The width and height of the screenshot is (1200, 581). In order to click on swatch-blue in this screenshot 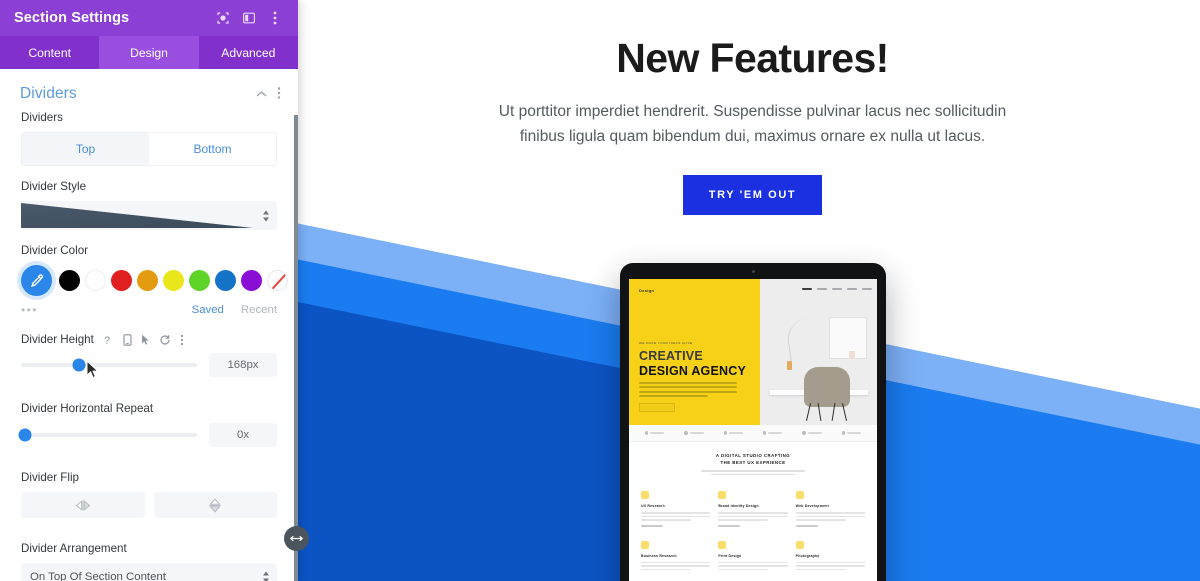, I will do `click(225, 280)`.